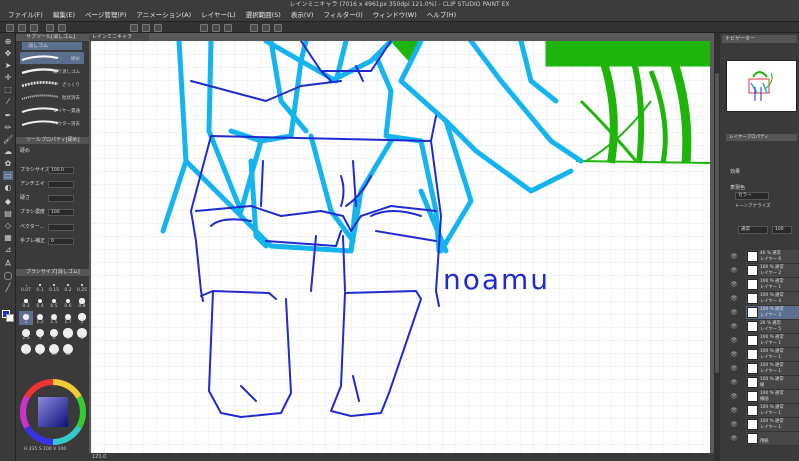 The width and height of the screenshot is (799, 461). I want to click on layer-row: 26 % 通常 レイヤー 5, so click(772, 327).